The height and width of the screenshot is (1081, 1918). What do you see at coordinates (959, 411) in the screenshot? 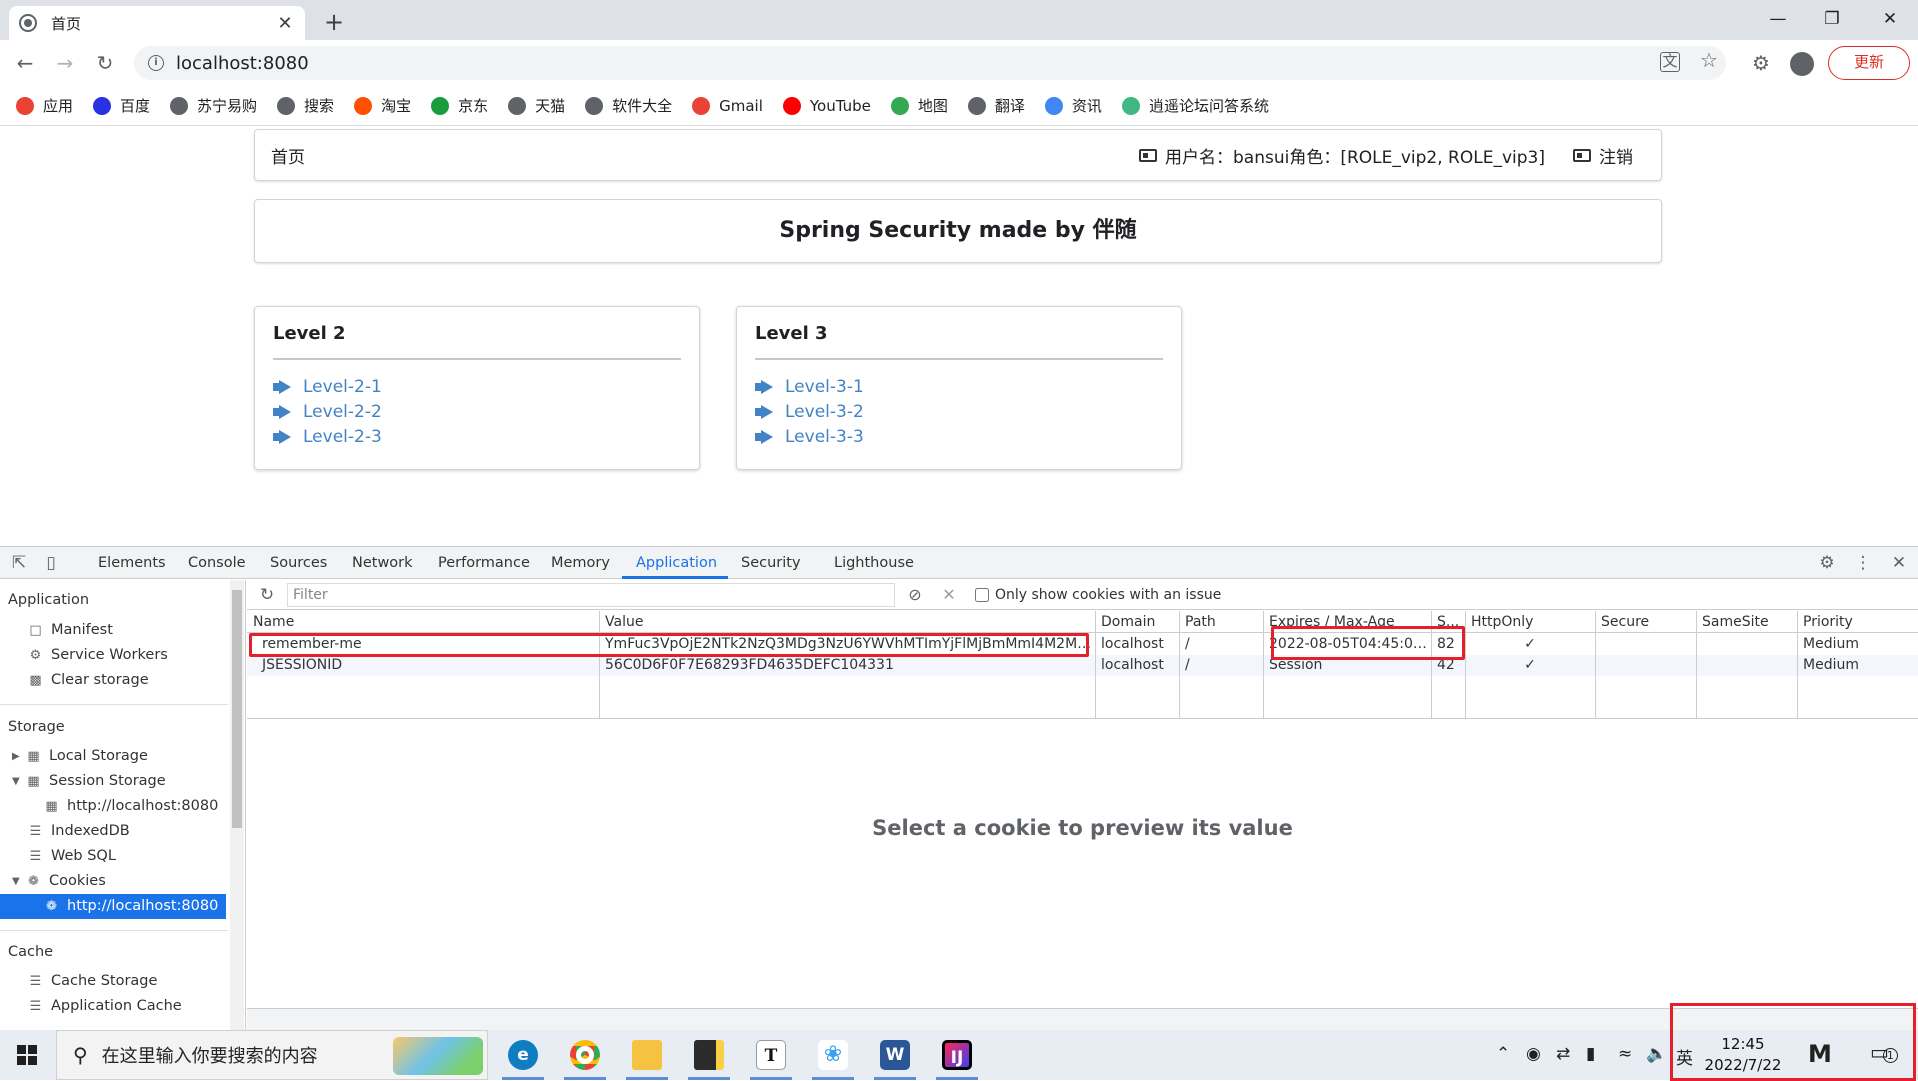
I see `level-link: Level-3-2` at bounding box center [959, 411].